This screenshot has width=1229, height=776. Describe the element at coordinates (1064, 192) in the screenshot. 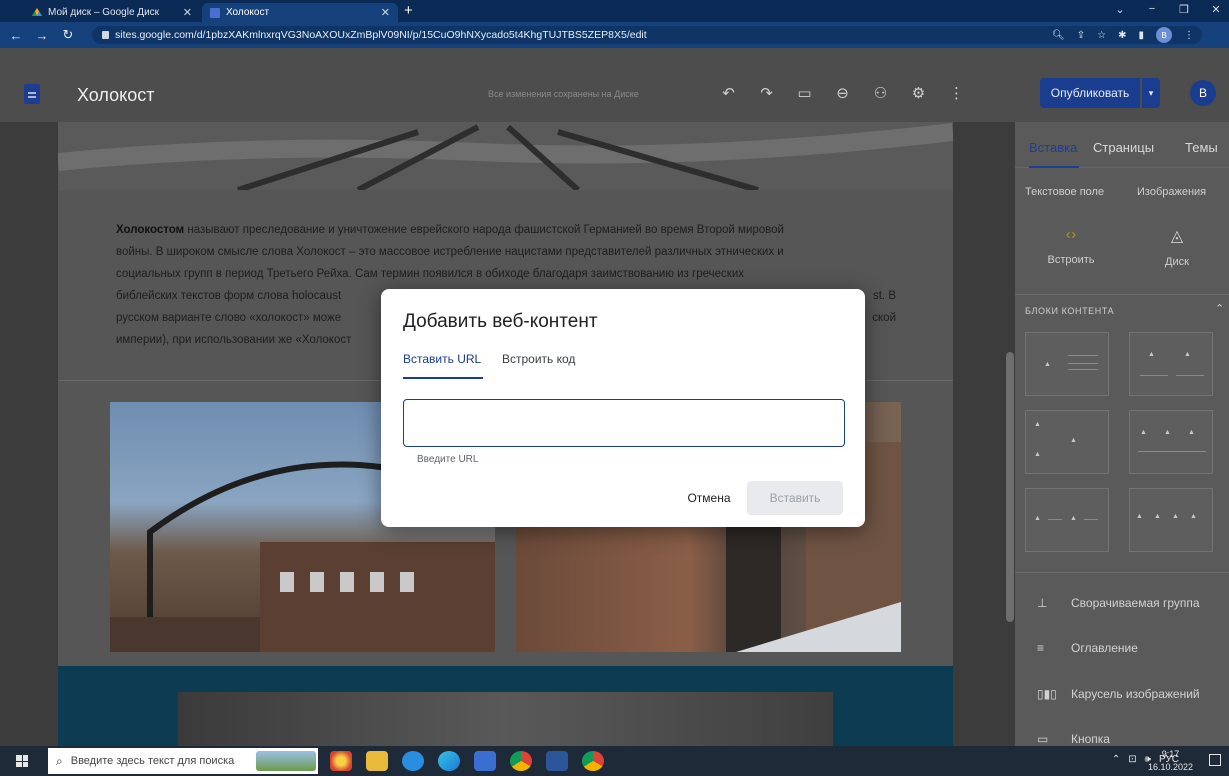

I see `text-box-option: Текстовое поле` at that location.